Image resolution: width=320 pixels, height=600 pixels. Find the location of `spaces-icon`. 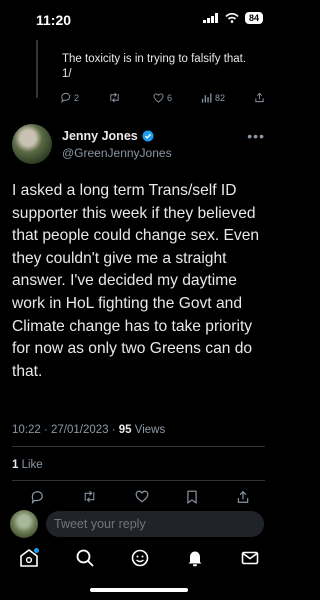

spaces-icon is located at coordinates (140, 558).